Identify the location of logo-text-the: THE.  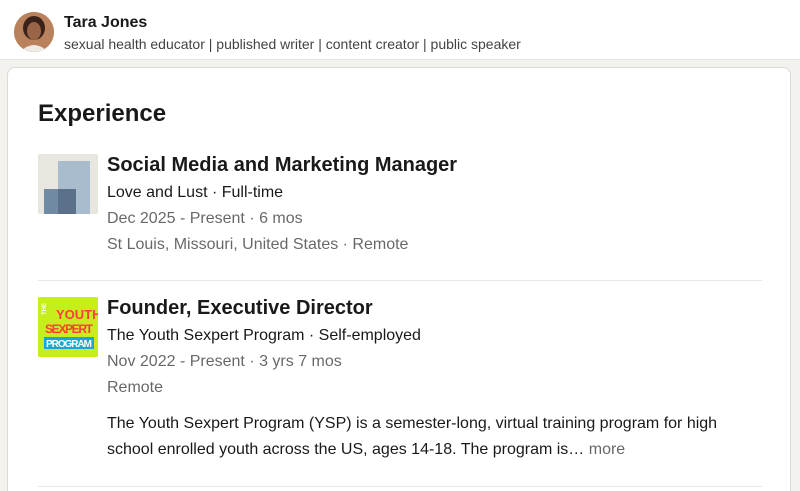
(45, 309).